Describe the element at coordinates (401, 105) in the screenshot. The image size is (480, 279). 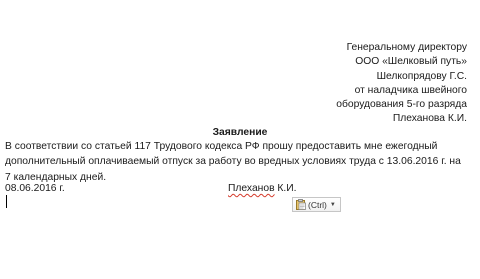
I see `addressee-line: оборудования 5-го разряда` at that location.